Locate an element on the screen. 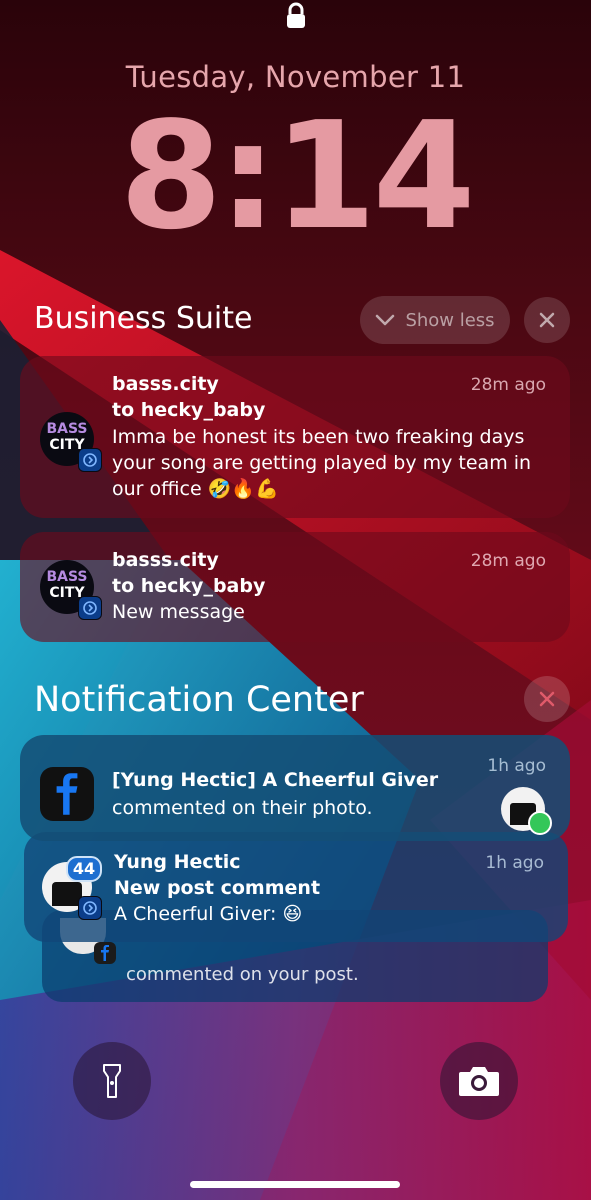  home-indicator is located at coordinates (295, 1184).